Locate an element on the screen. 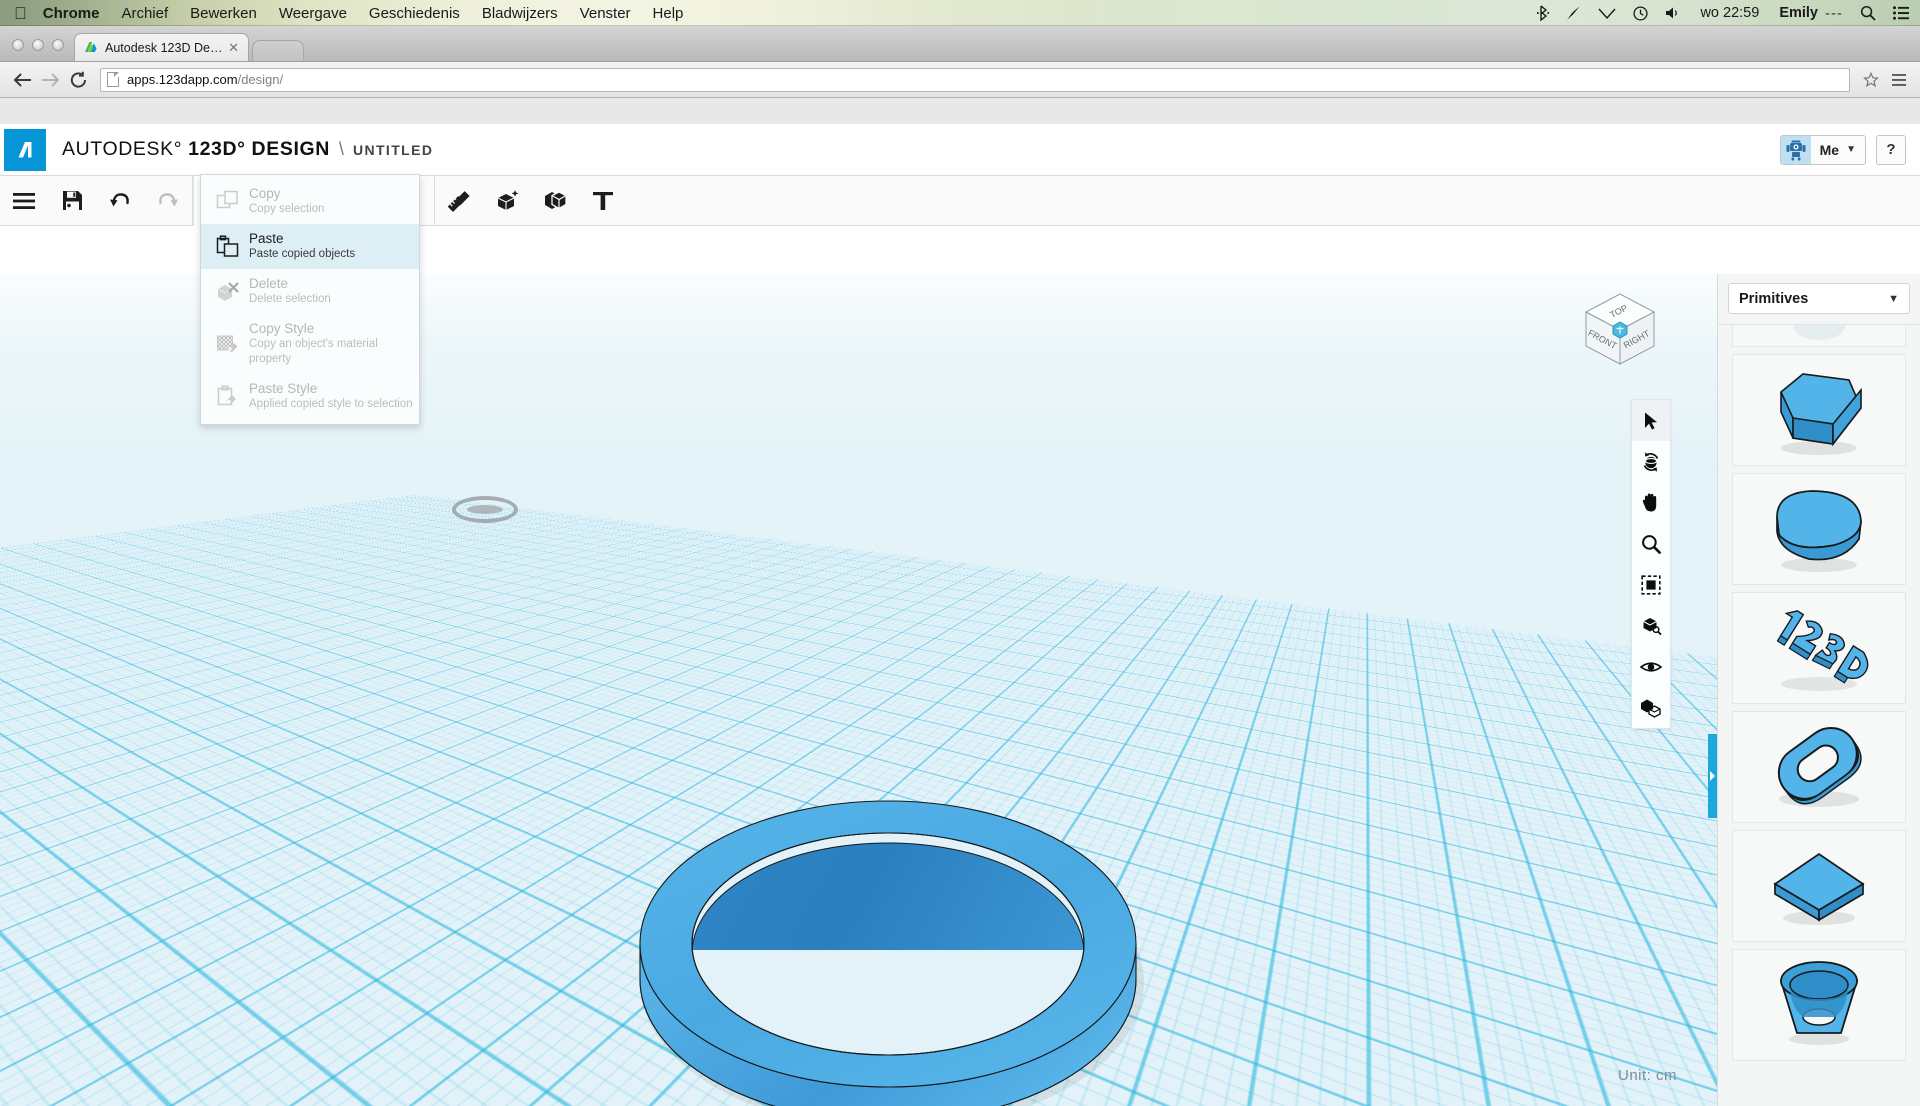 Image resolution: width=1920 pixels, height=1106 pixels. sphere-primitive-icon is located at coordinates (1819, 332).